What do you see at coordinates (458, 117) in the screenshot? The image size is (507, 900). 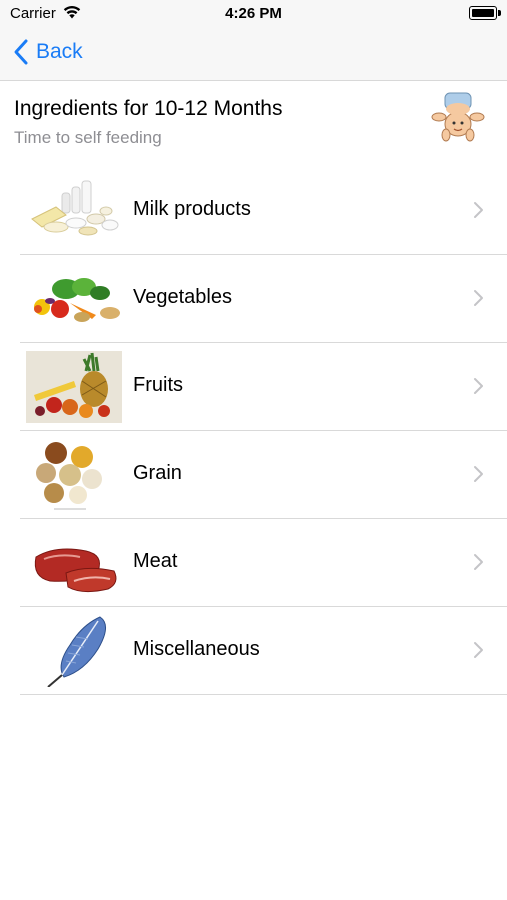 I see `baby-icon` at bounding box center [458, 117].